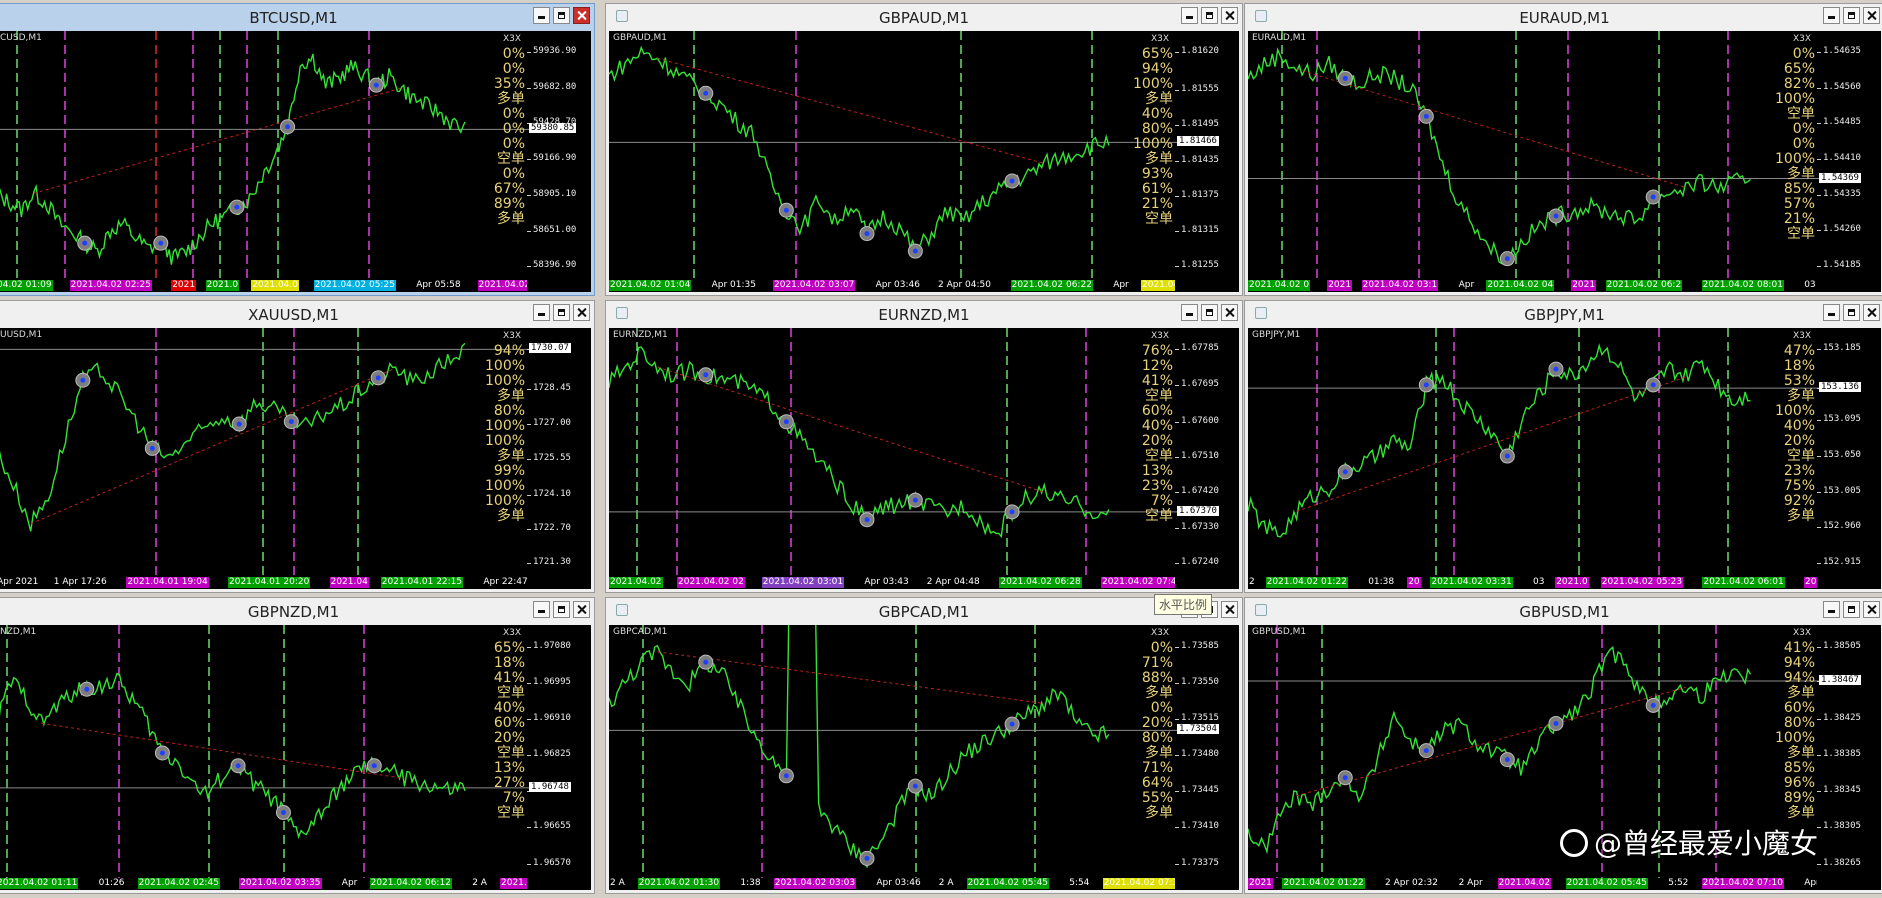 The image size is (1882, 898). What do you see at coordinates (1471, 582) in the screenshot?
I see `time-label: 2021.04.02 03:31` at bounding box center [1471, 582].